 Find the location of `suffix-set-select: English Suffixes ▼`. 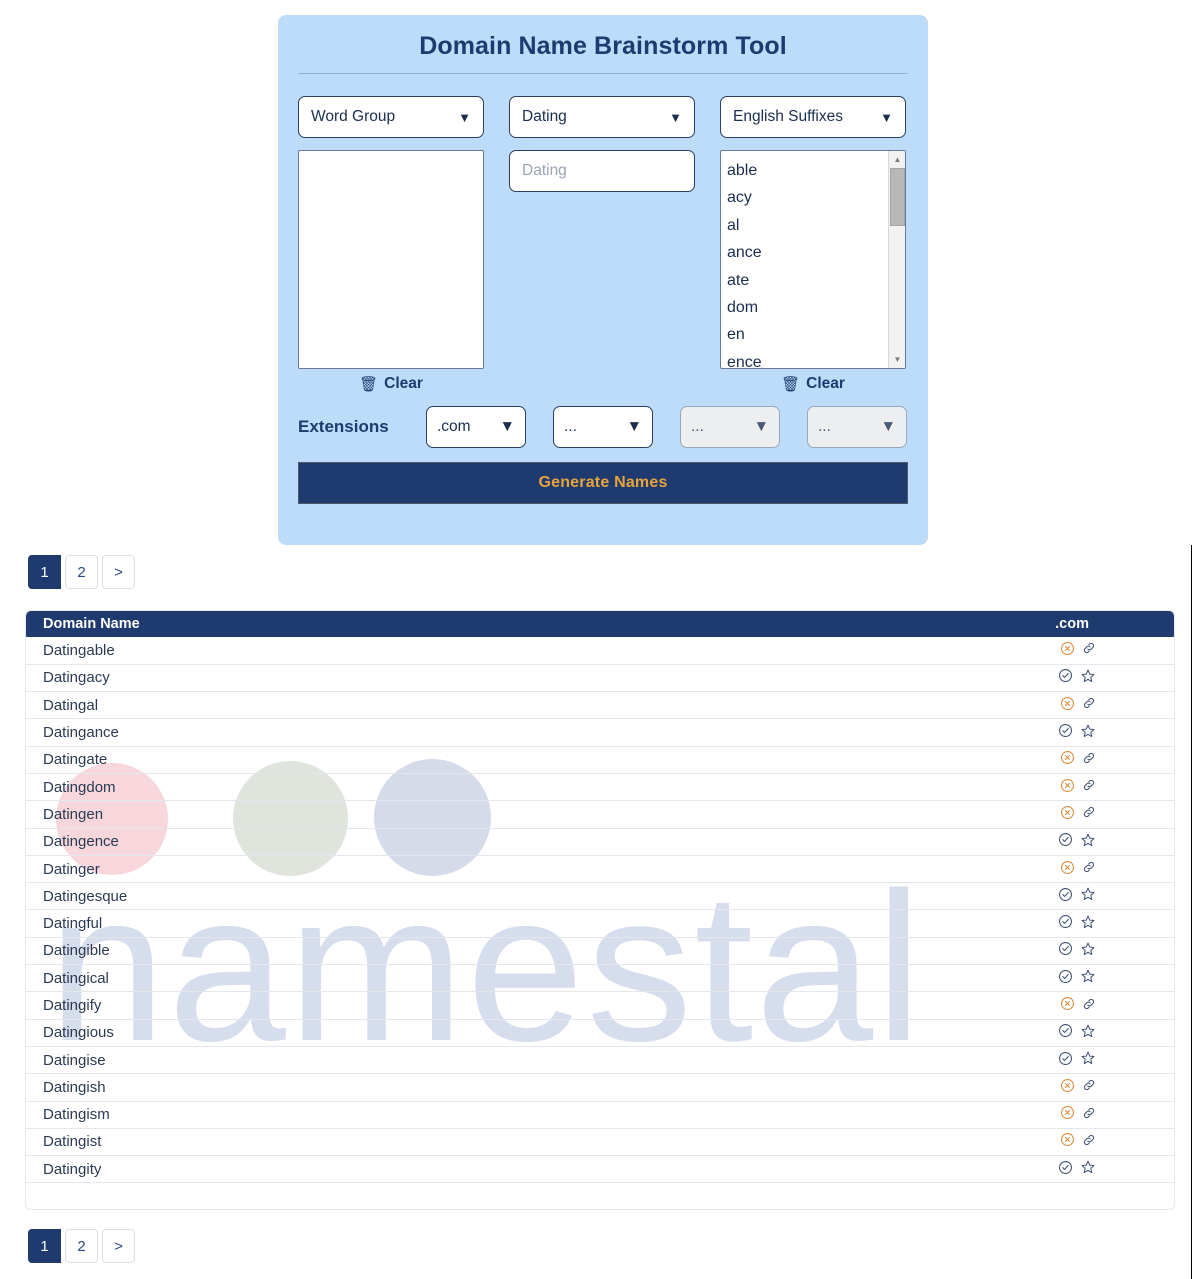

suffix-set-select: English Suffixes ▼ is located at coordinates (813, 117).